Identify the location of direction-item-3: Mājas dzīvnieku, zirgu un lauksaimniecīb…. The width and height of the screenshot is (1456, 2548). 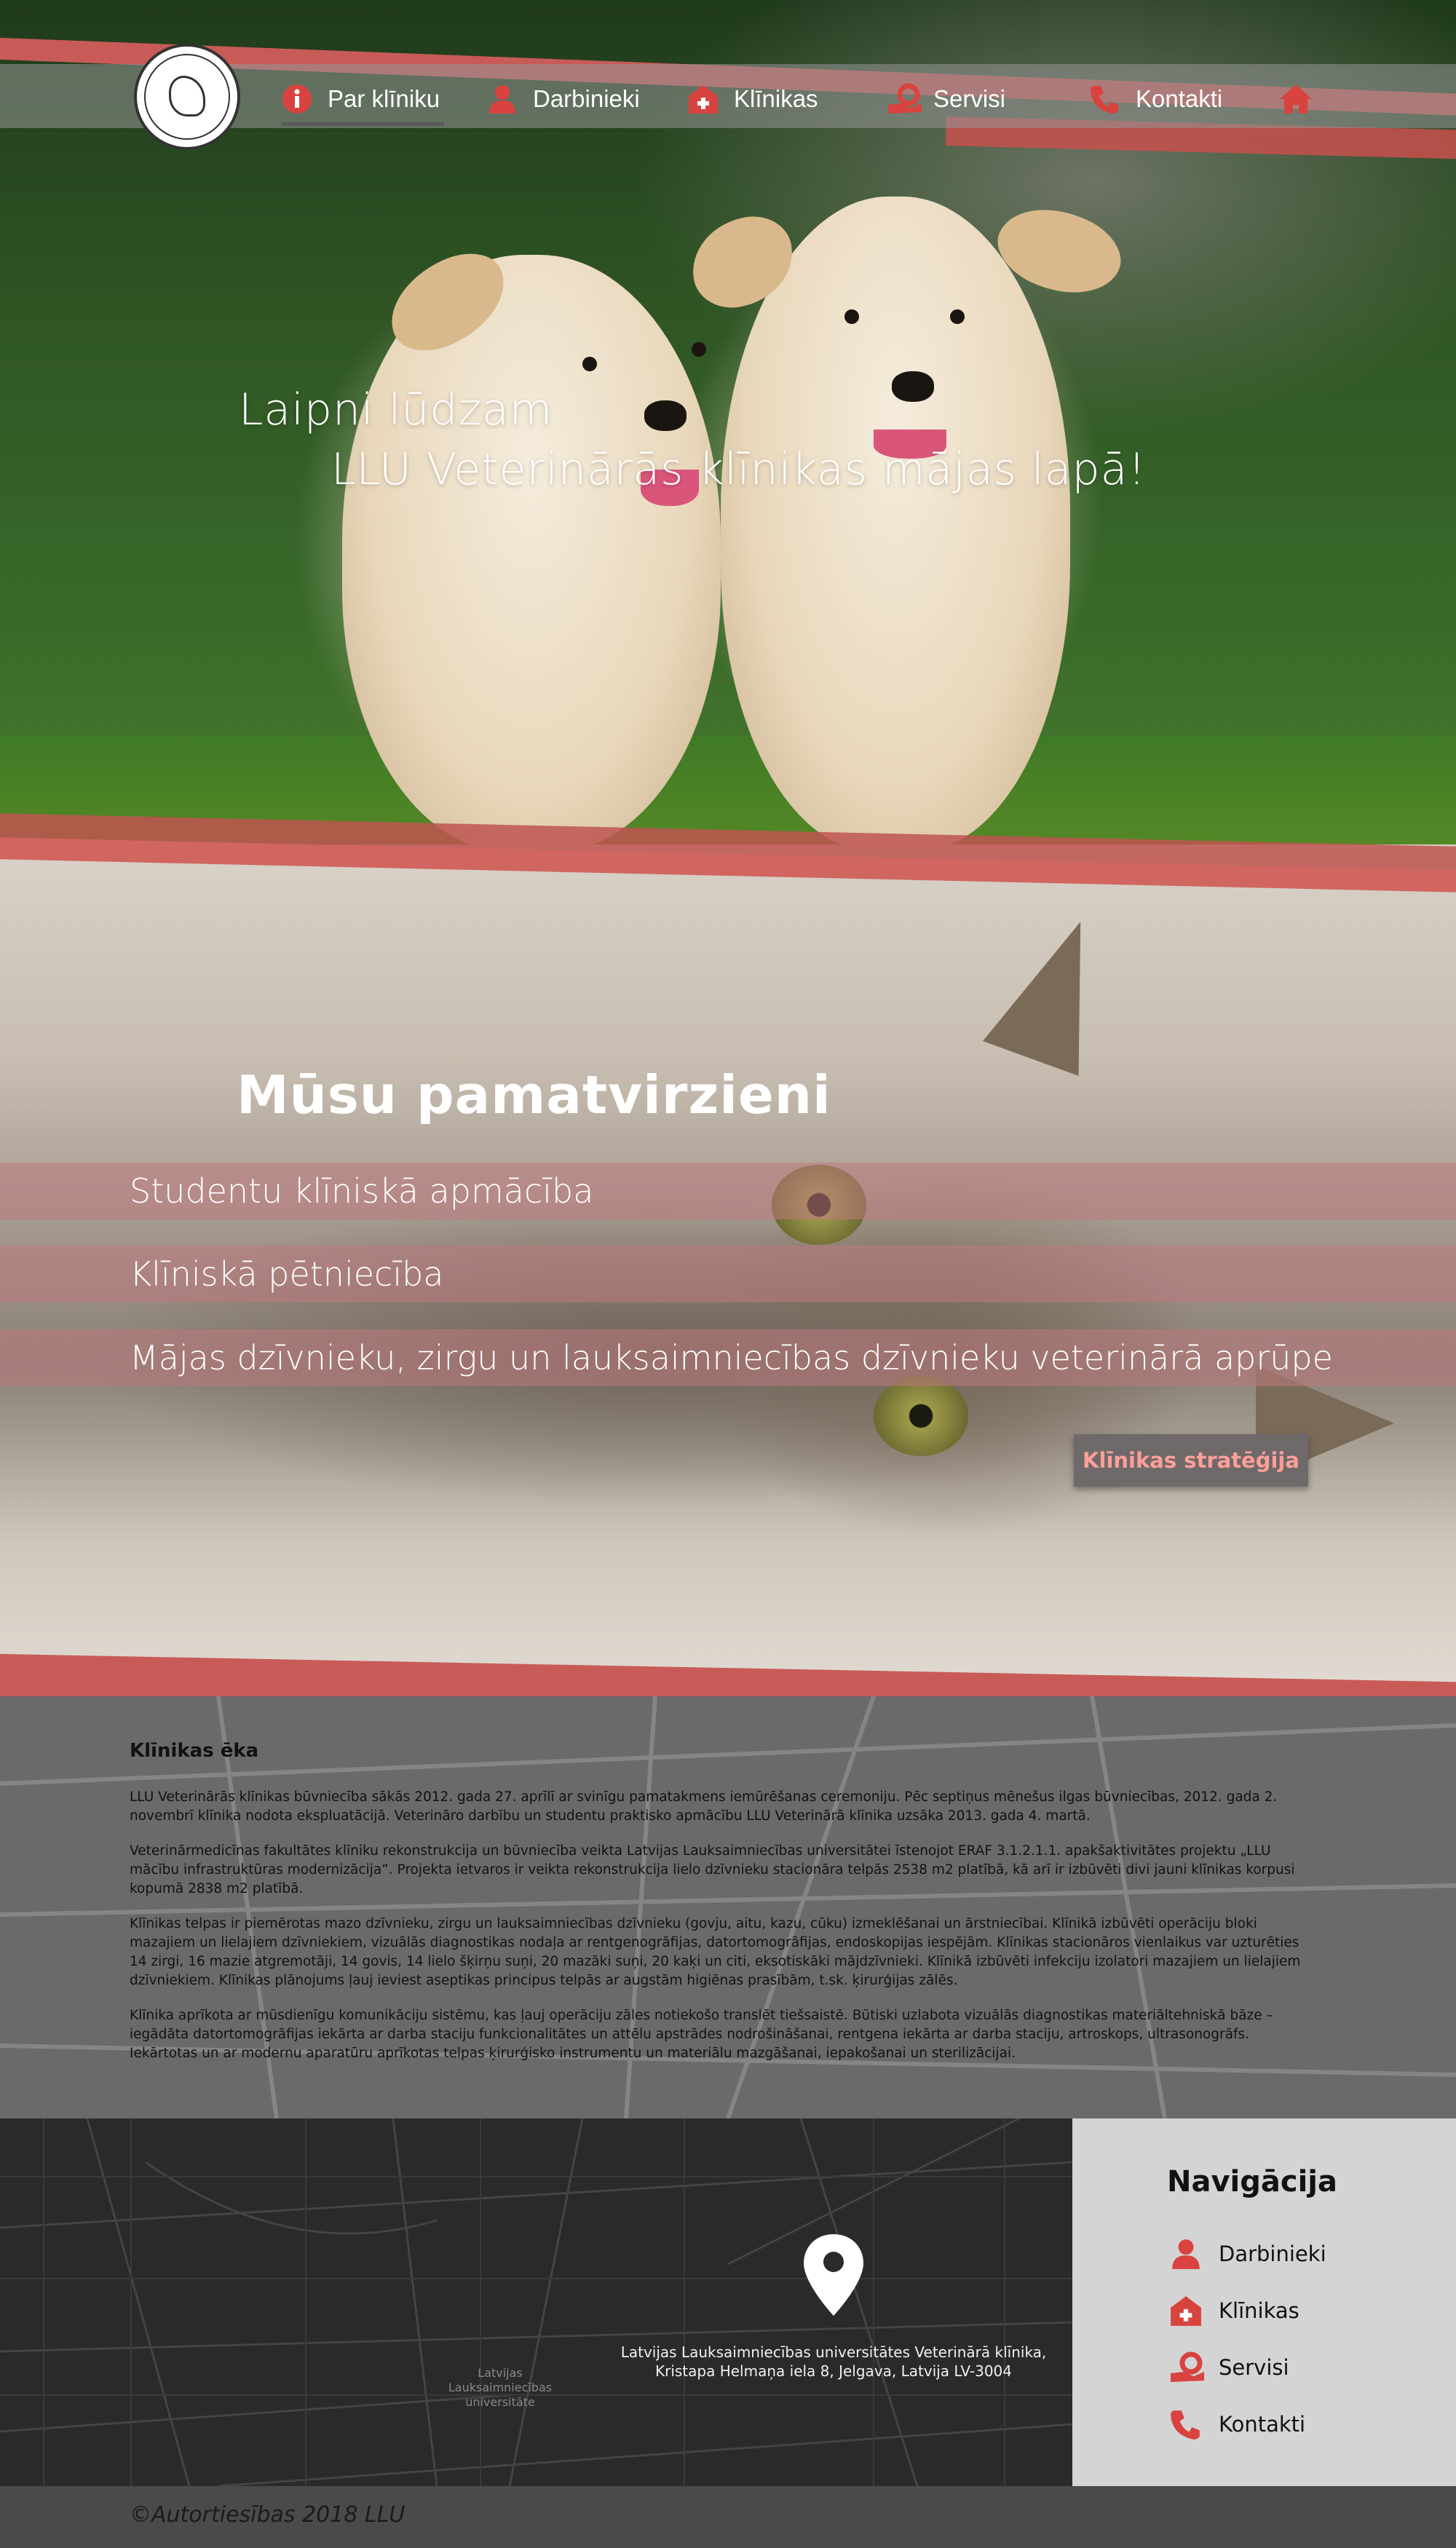
(731, 1357).